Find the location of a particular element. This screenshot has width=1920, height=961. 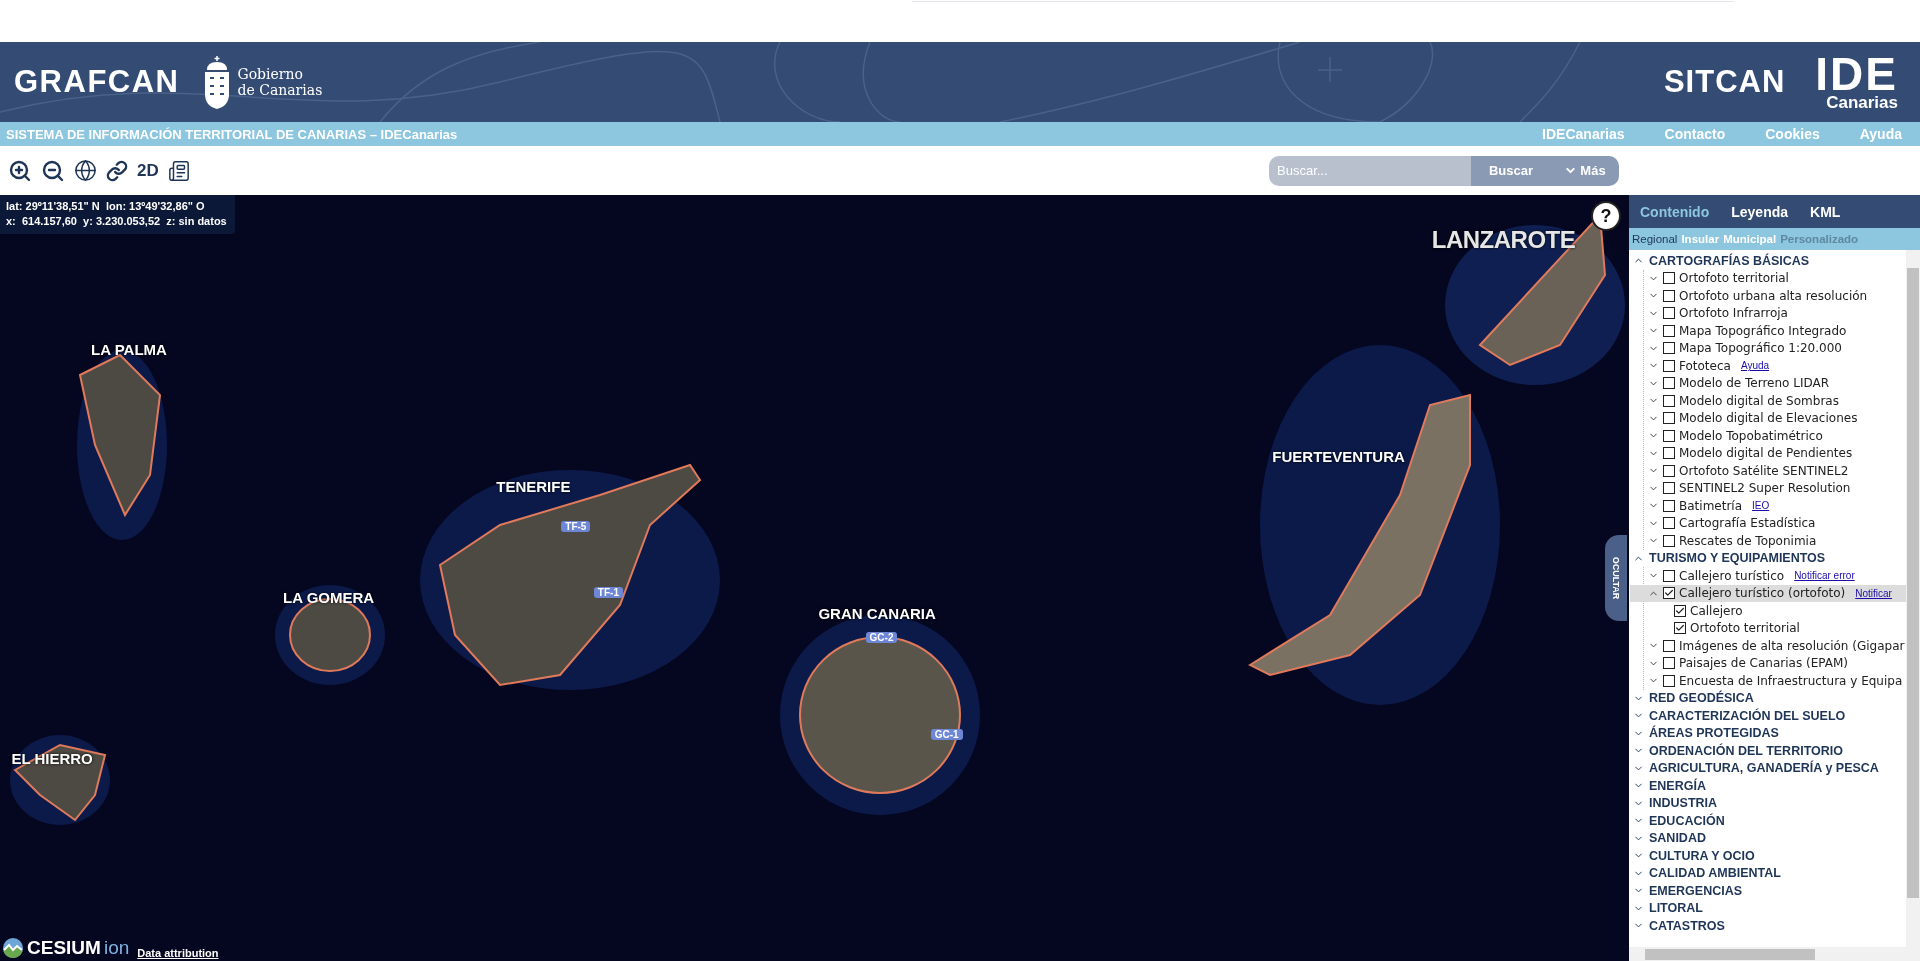

layer-group: CARTOGRAFÍAS BÁSICAS is located at coordinates (1719, 261).